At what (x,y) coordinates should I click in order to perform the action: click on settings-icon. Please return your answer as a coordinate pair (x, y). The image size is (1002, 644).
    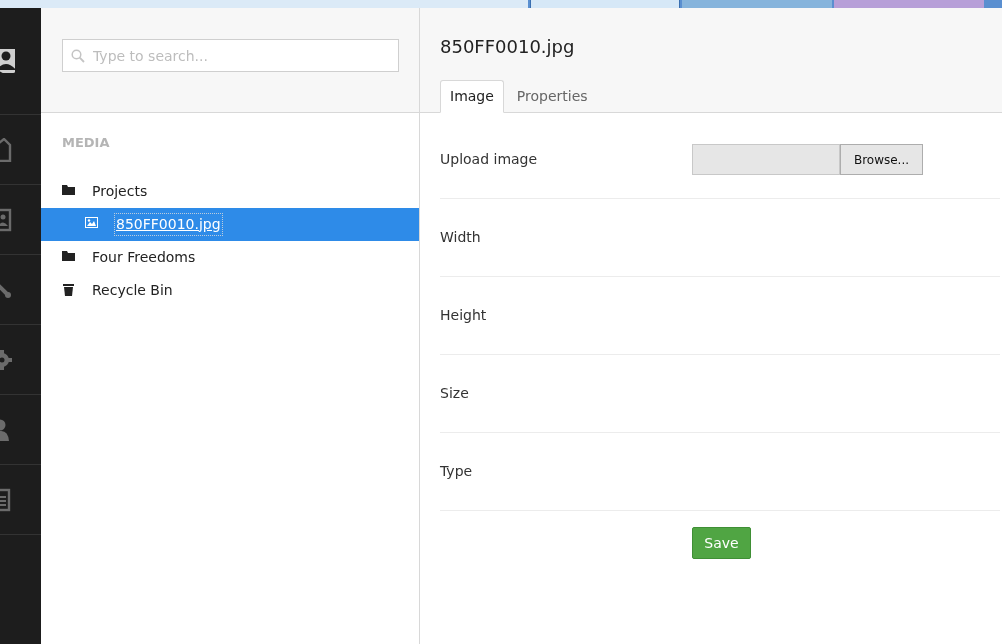
    Looking at the image, I should click on (7, 359).